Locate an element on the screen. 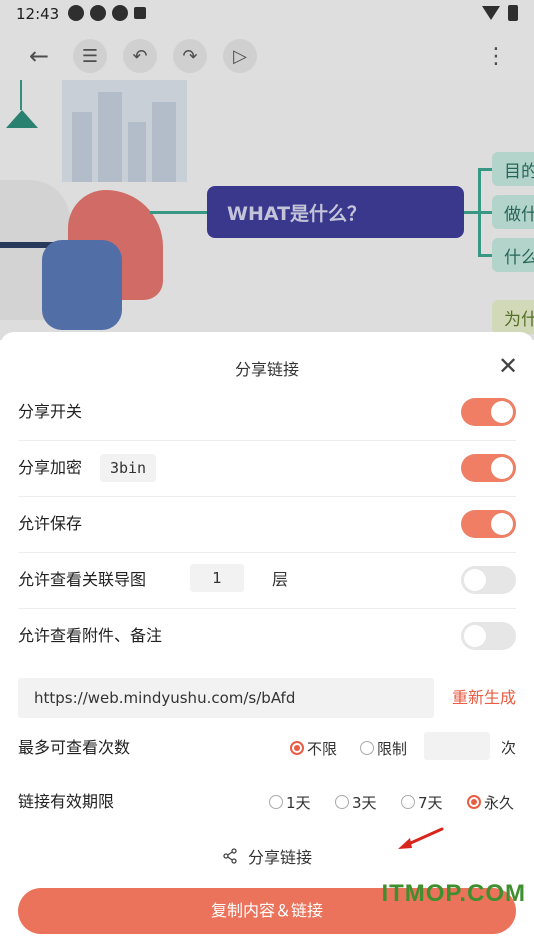  layers-unit: 层 is located at coordinates (280, 579).